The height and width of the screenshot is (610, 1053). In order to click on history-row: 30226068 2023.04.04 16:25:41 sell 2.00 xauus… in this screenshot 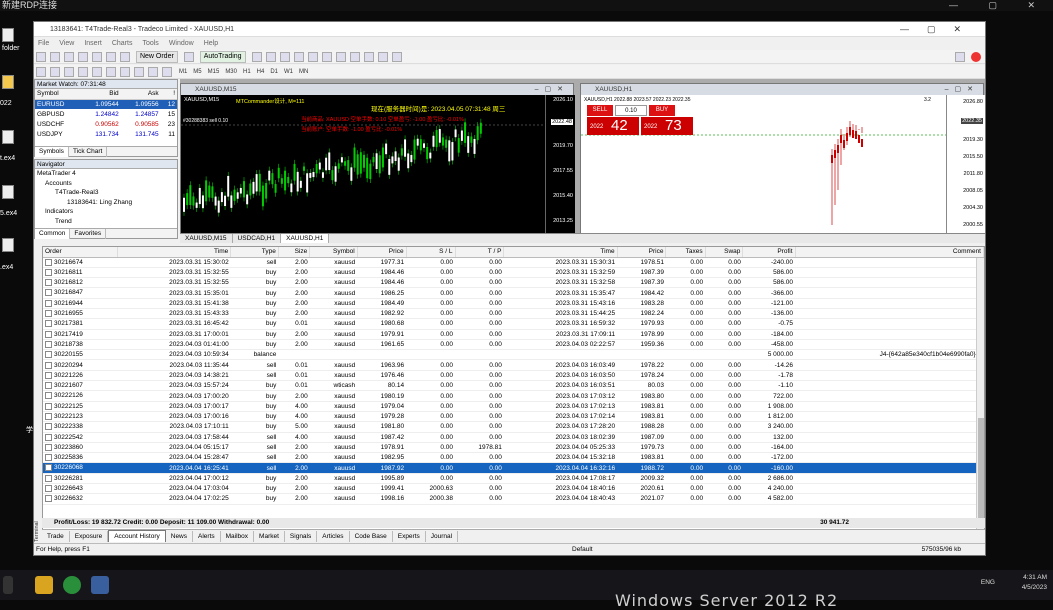, I will do `click(513, 468)`.